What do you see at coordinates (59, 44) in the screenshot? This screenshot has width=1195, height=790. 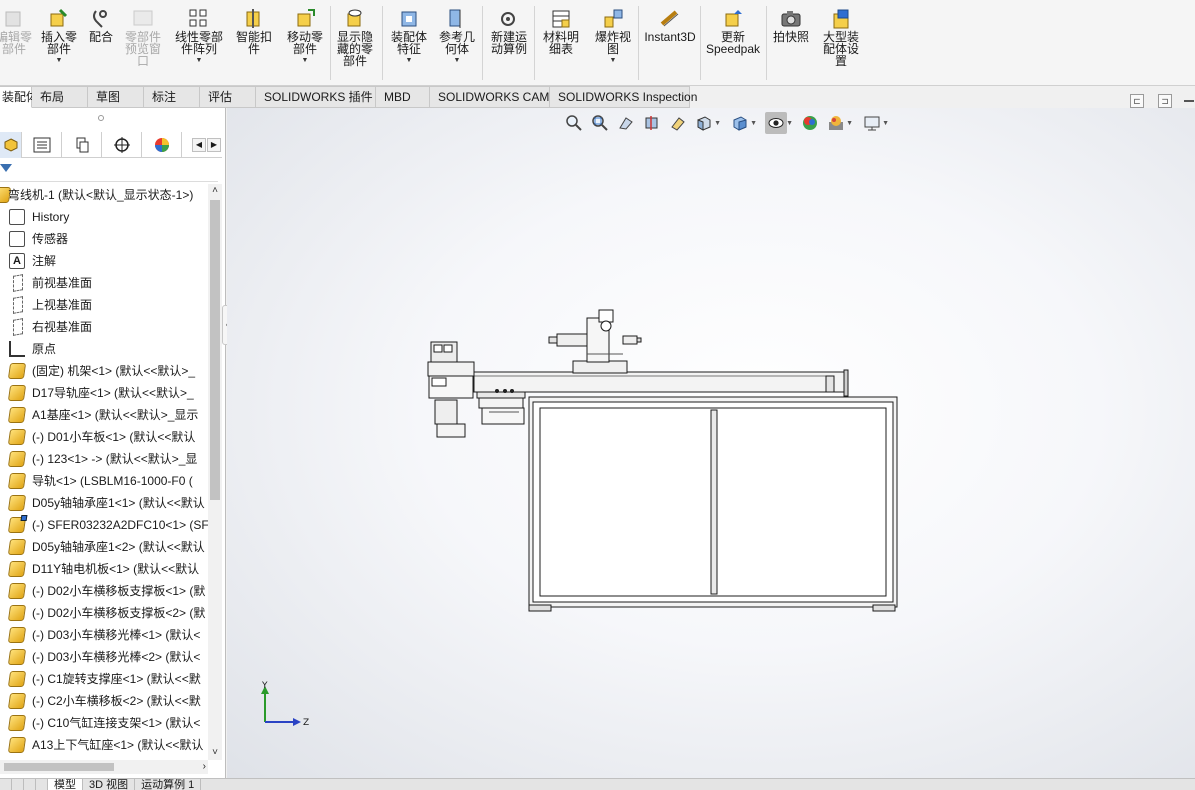 I see `insert-component-button: 插入零 部件 ▼` at bounding box center [59, 44].